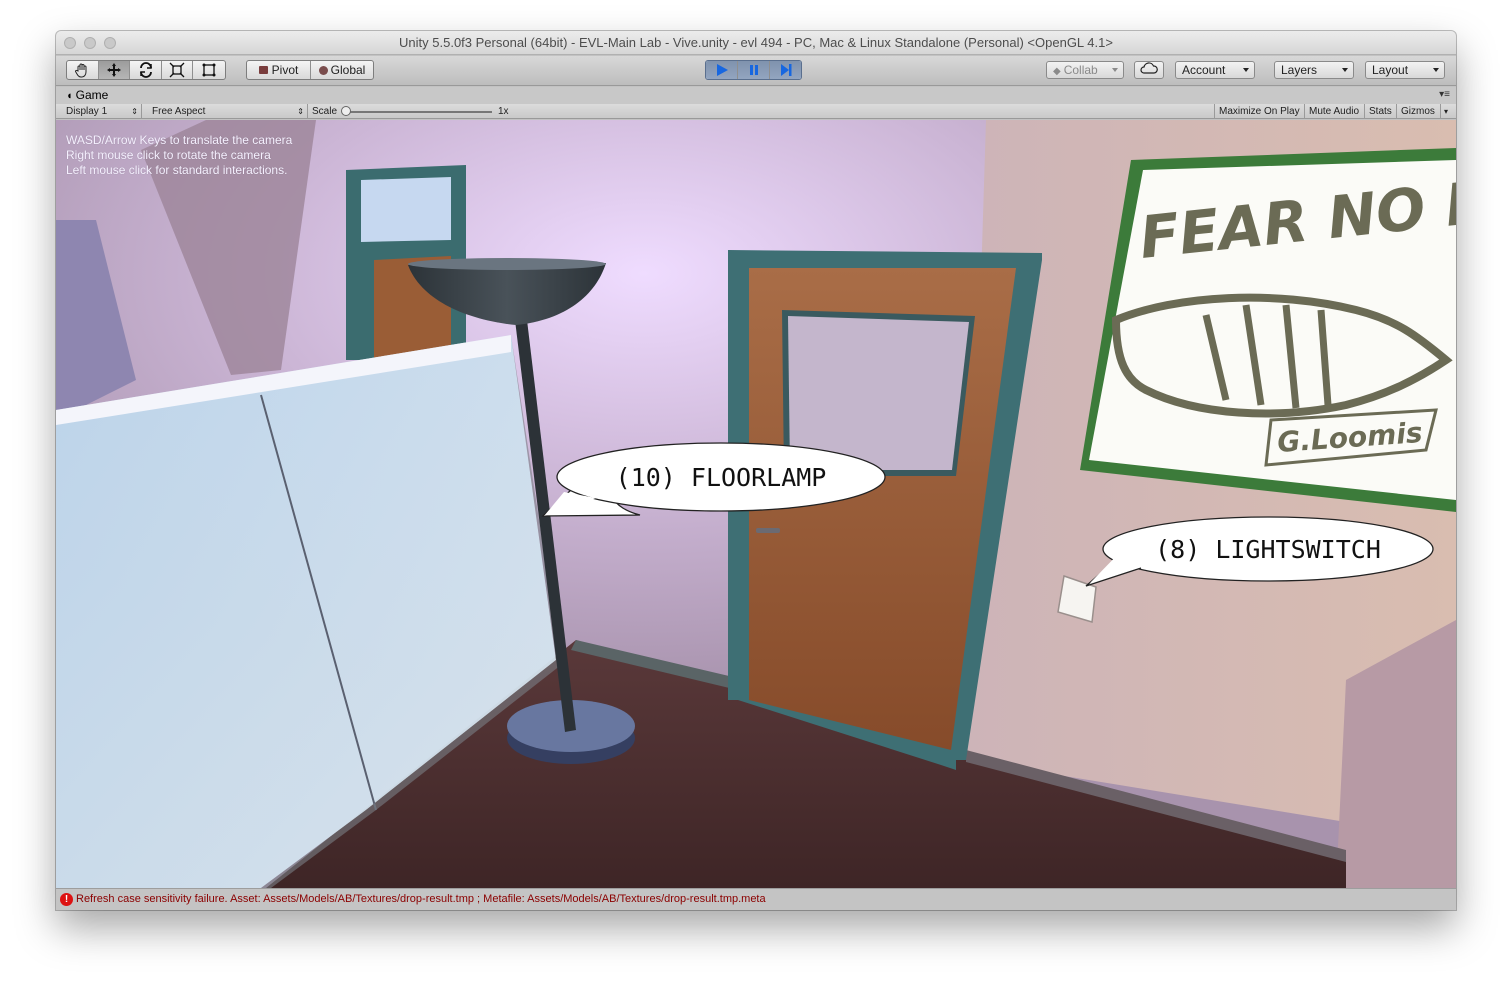  What do you see at coordinates (1390, 70) in the screenshot?
I see `layout-label: Layout` at bounding box center [1390, 70].